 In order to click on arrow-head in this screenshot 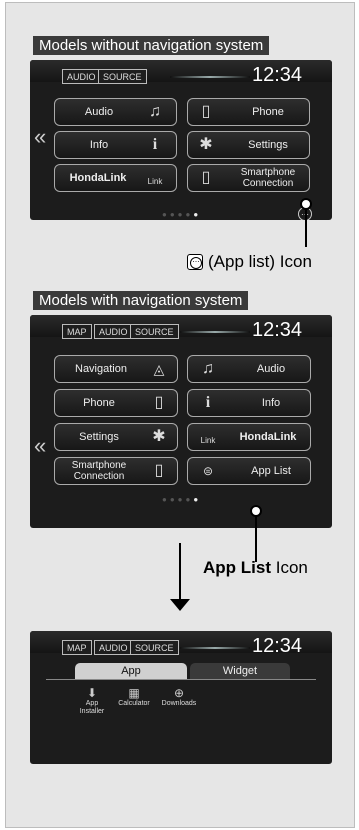, I will do `click(180, 605)`.